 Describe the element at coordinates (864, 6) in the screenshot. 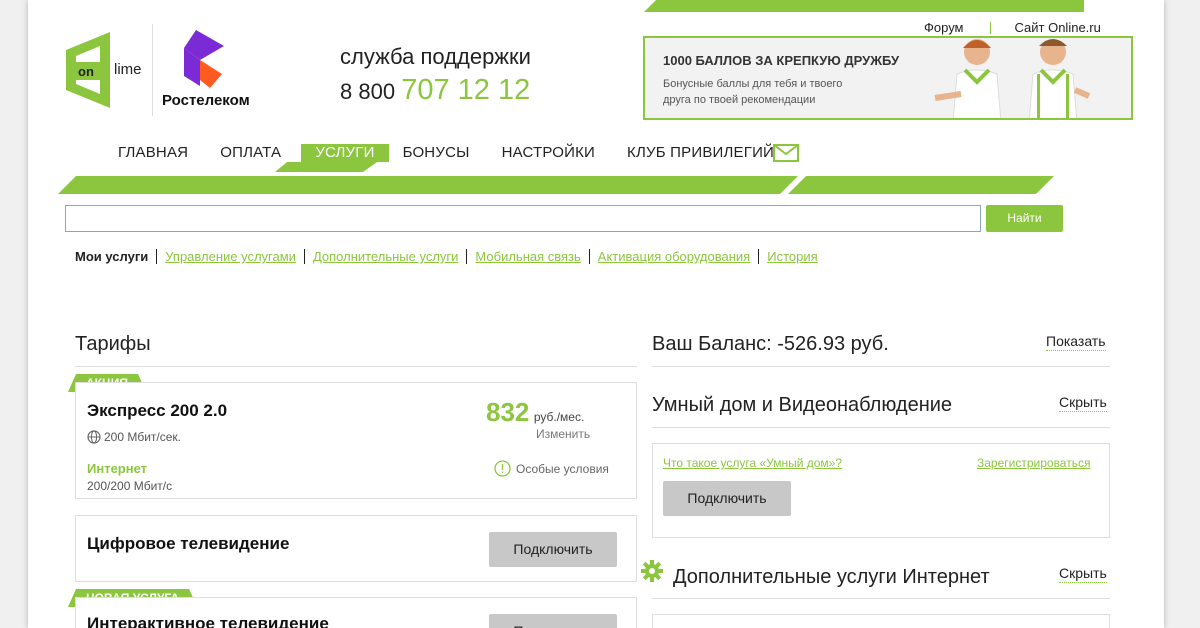

I see `top-green-bar` at that location.